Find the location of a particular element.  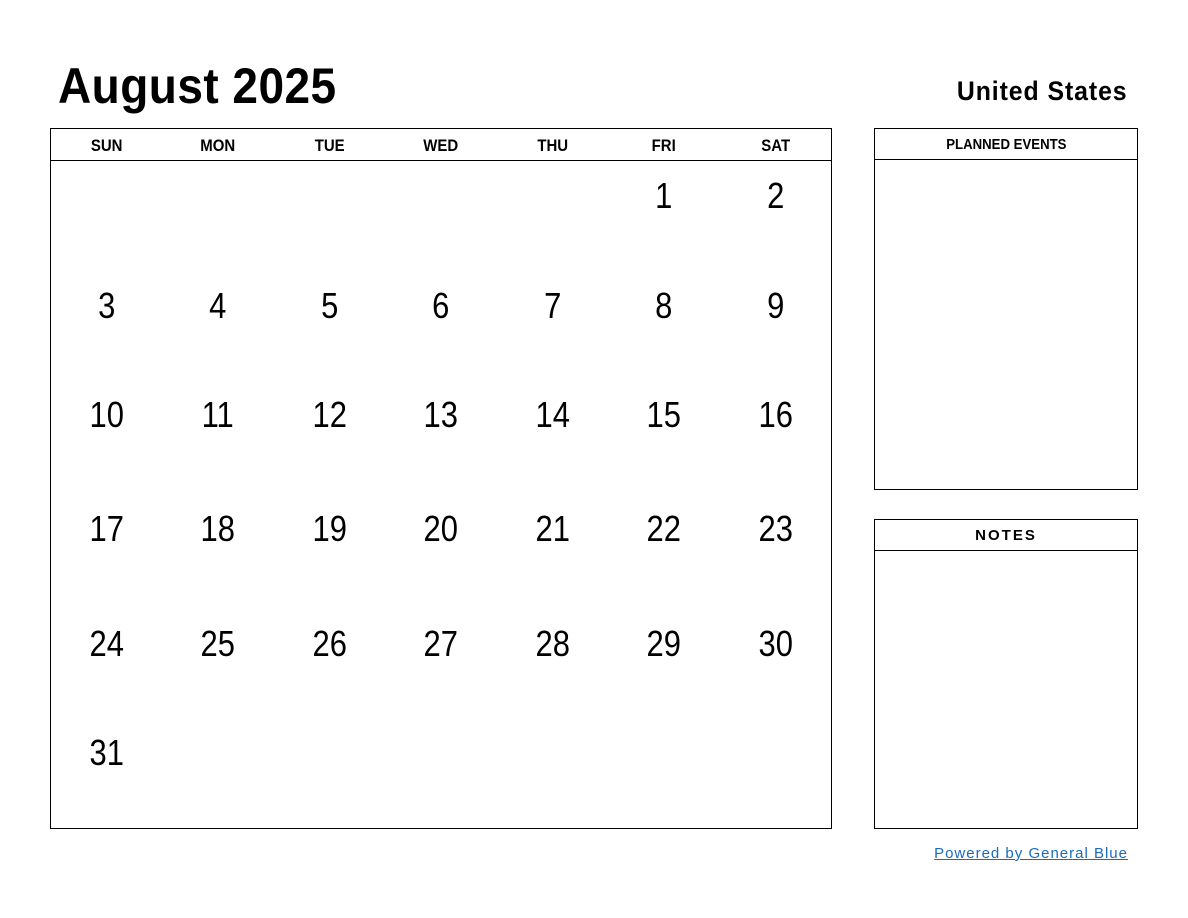

day-cell: 1 is located at coordinates (664, 195).